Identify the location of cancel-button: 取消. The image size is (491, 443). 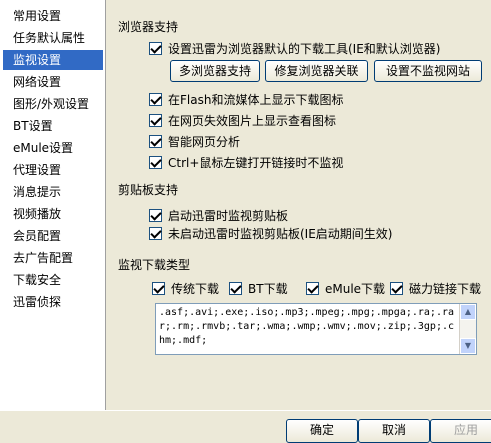
(394, 431).